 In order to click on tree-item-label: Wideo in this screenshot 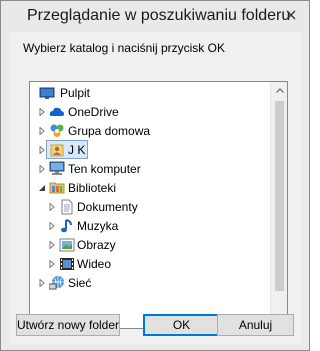, I will do `click(94, 263)`.